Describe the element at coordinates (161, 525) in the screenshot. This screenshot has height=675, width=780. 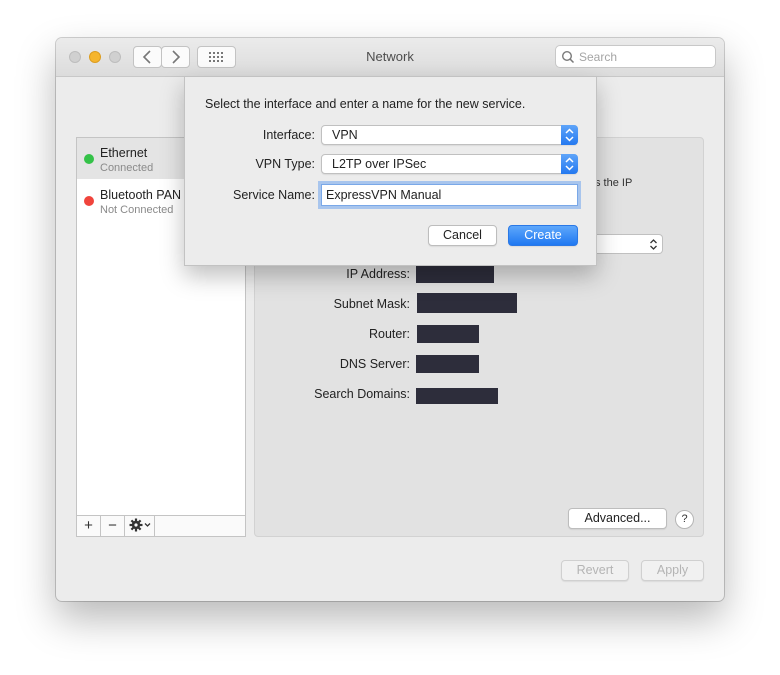
I see `service-list-toolbar: + −` at that location.